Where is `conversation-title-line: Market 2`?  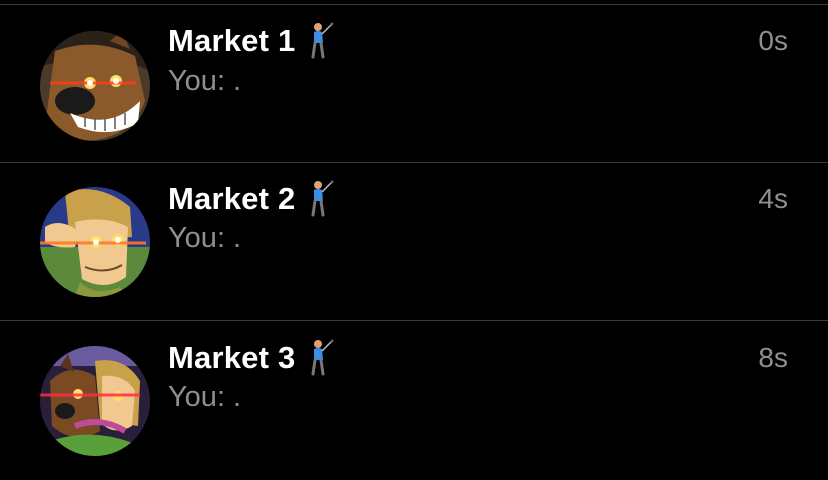 conversation-title-line: Market 2 is located at coordinates (252, 199).